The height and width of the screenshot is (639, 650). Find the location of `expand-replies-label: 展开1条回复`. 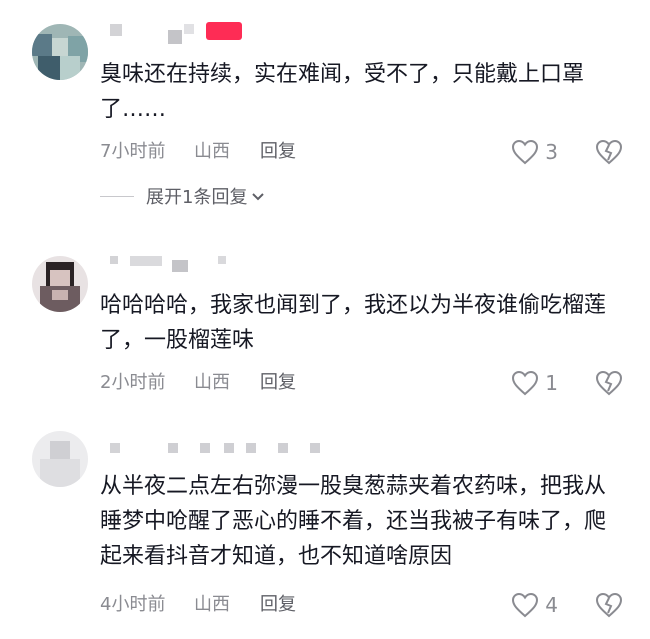

expand-replies-label: 展开1条回复 is located at coordinates (197, 197).